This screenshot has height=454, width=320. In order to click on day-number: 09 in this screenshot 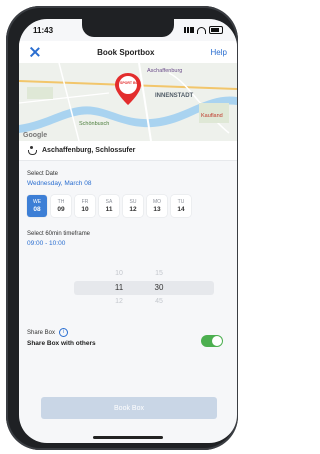, I will do `click(61, 209)`.